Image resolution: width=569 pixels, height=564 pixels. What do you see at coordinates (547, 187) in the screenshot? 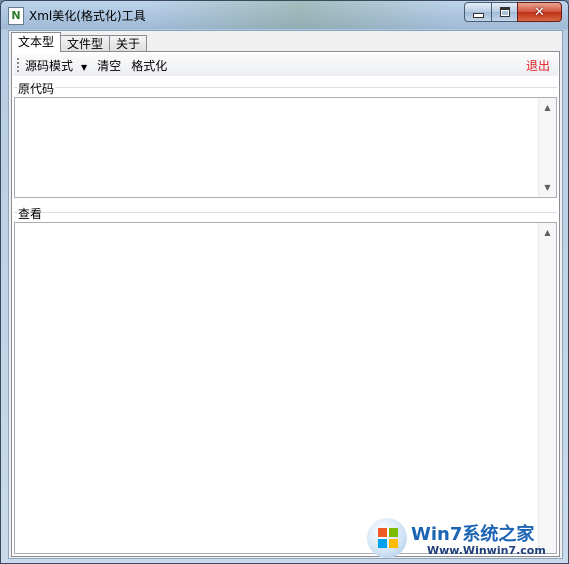
I see `scroll-down-icon: ▼` at bounding box center [547, 187].